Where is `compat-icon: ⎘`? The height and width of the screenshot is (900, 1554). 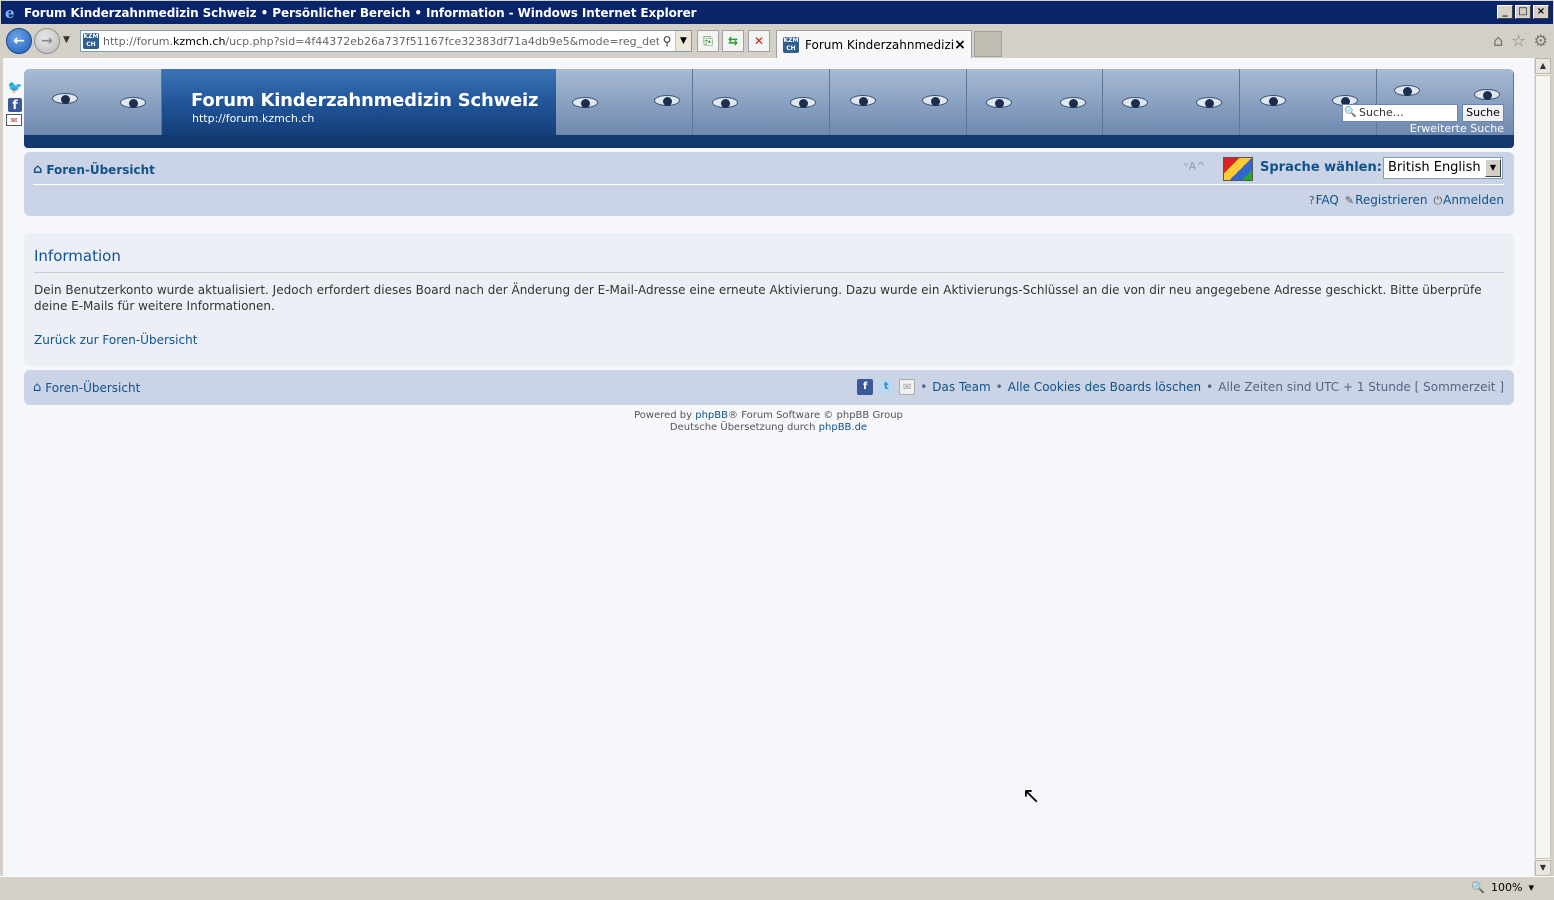
compat-icon: ⎘ is located at coordinates (708, 41).